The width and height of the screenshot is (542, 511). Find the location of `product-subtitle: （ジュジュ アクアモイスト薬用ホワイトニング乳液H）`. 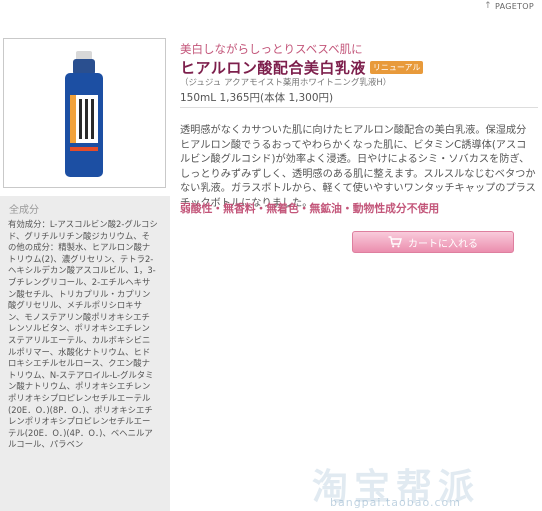

product-subtitle: （ジュジュ アクアモイスト薬用ホワイトニング乳液H） is located at coordinates (286, 83).